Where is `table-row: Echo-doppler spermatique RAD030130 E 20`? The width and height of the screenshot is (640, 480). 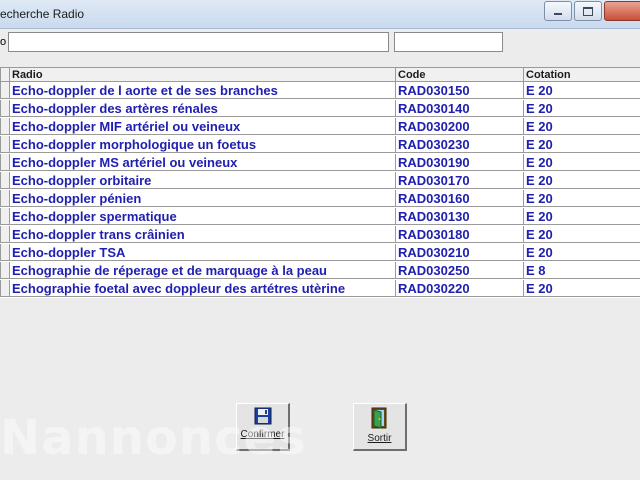 table-row: Echo-doppler spermatique RAD030130 E 20 is located at coordinates (320, 217).